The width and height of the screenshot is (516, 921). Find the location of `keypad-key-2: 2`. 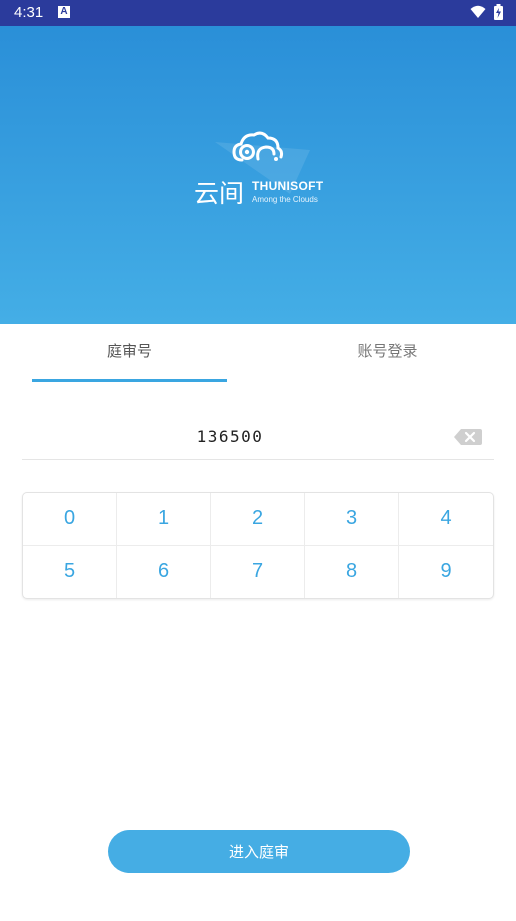

keypad-key-2: 2 is located at coordinates (258, 519).